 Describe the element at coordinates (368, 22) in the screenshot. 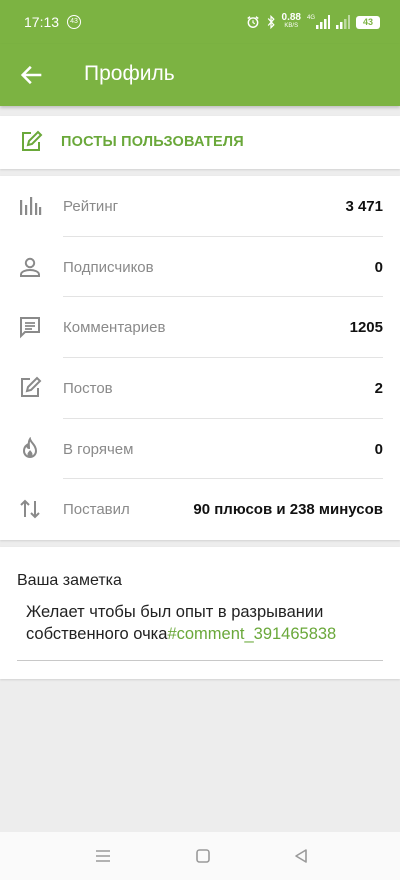

I see `battery-icon: 43` at that location.